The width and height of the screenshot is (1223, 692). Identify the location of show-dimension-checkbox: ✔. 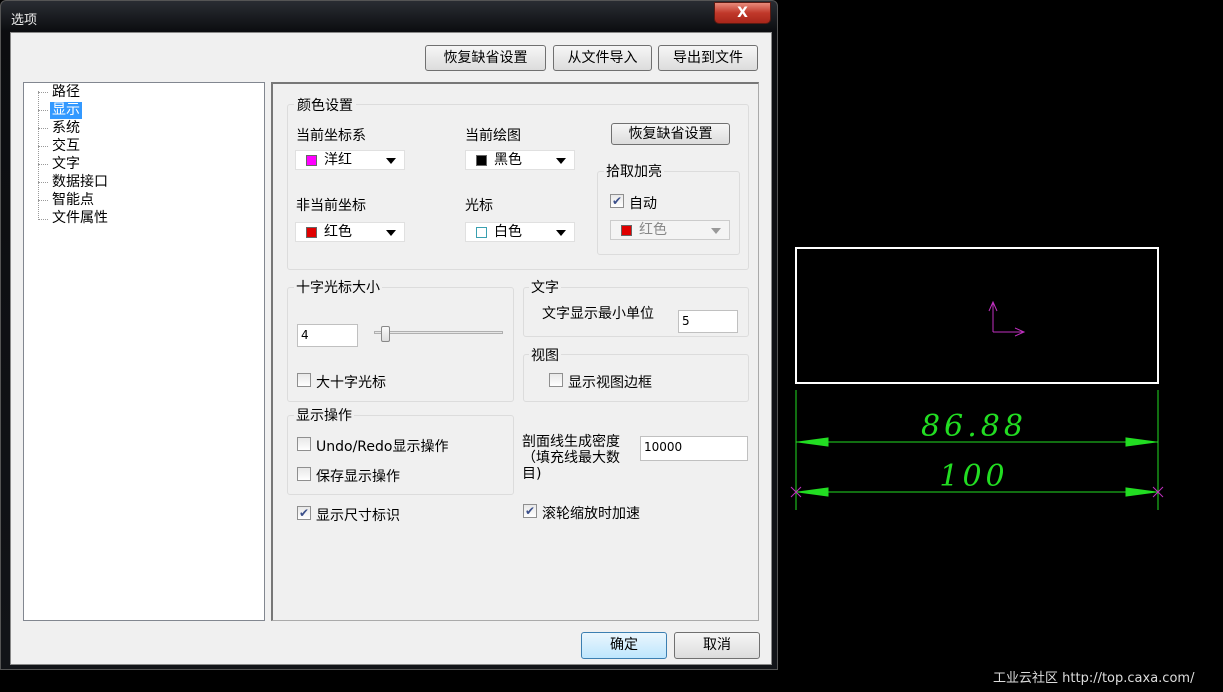
(304, 513).